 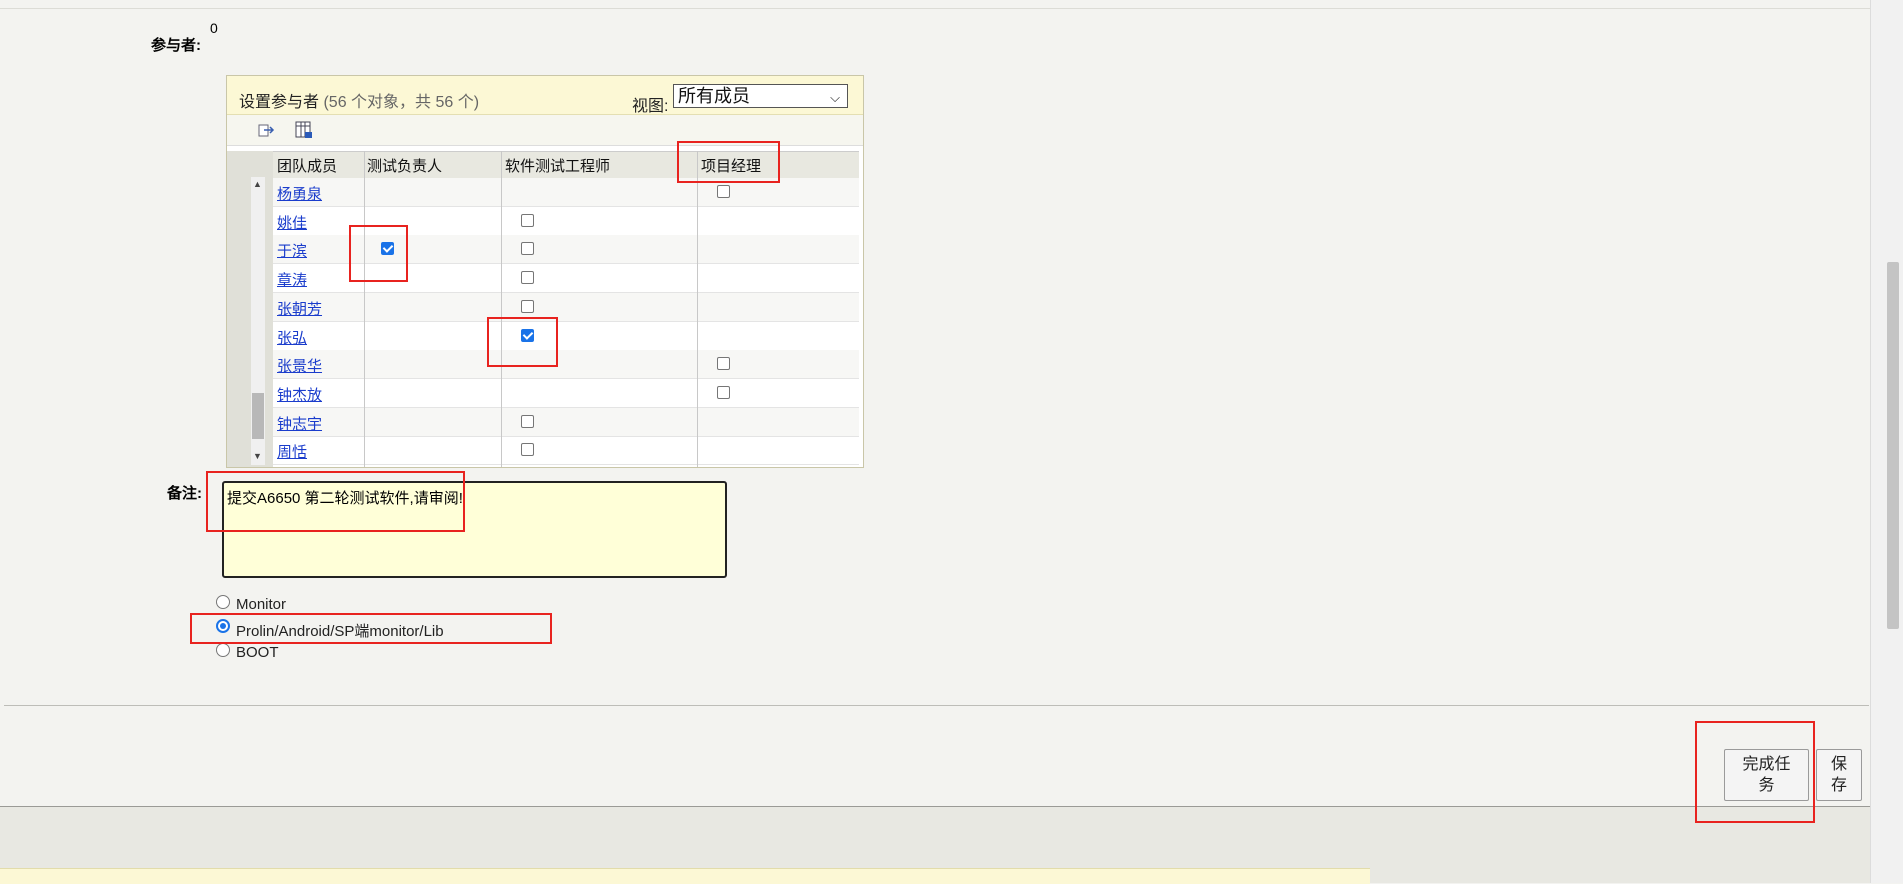 I want to click on member-name-link: 周恬, so click(x=292, y=451).